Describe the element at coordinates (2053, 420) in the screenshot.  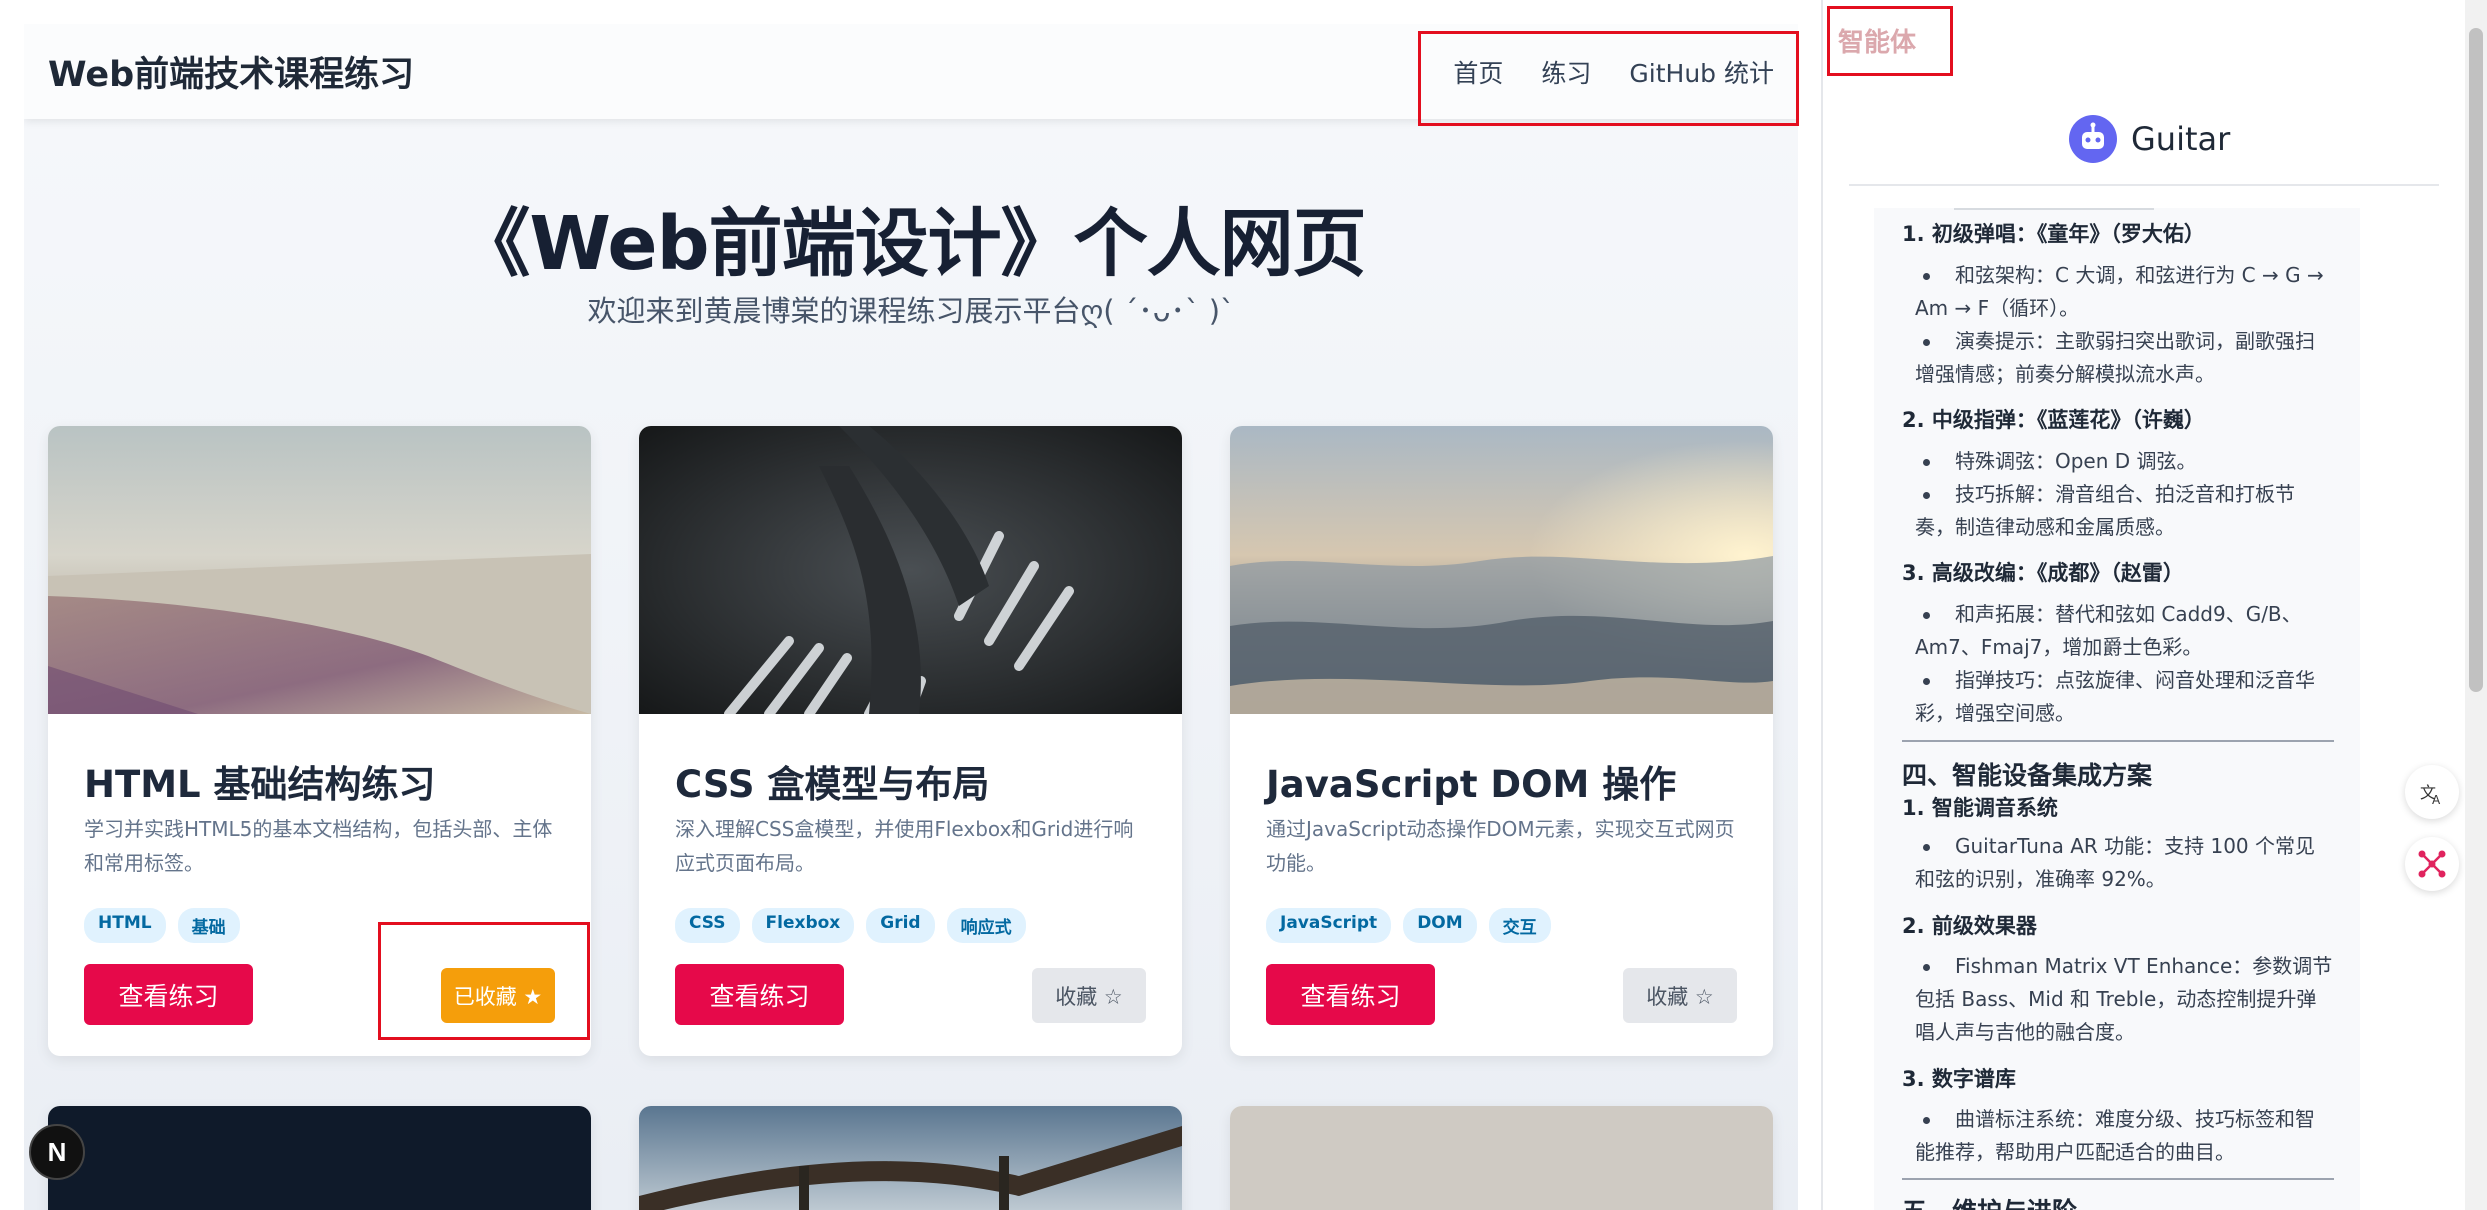
I see `chat-heading: 2. 中级指弹：《蓝莲花》（许巍）` at that location.